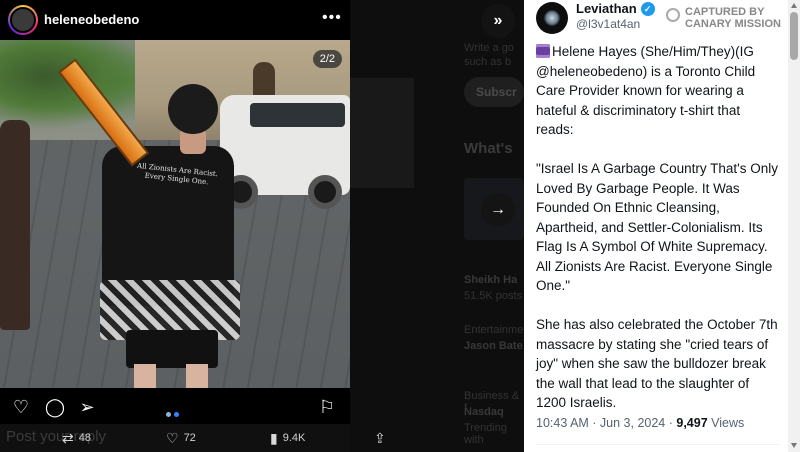 The width and height of the screenshot is (800, 452). Describe the element at coordinates (794, 5) in the screenshot. I see `scroll-up-icon` at that location.